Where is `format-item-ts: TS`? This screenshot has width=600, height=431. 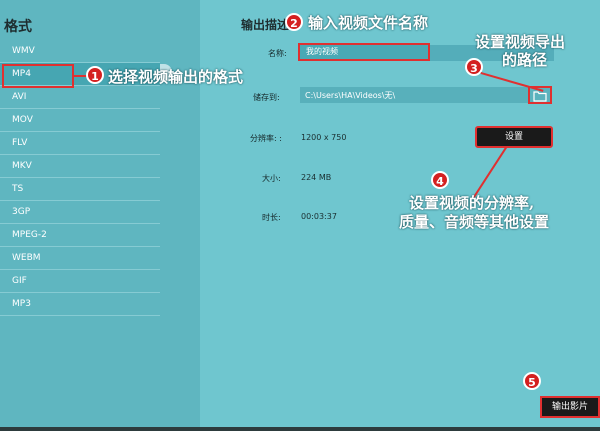
format-item-ts: TS is located at coordinates (80, 189).